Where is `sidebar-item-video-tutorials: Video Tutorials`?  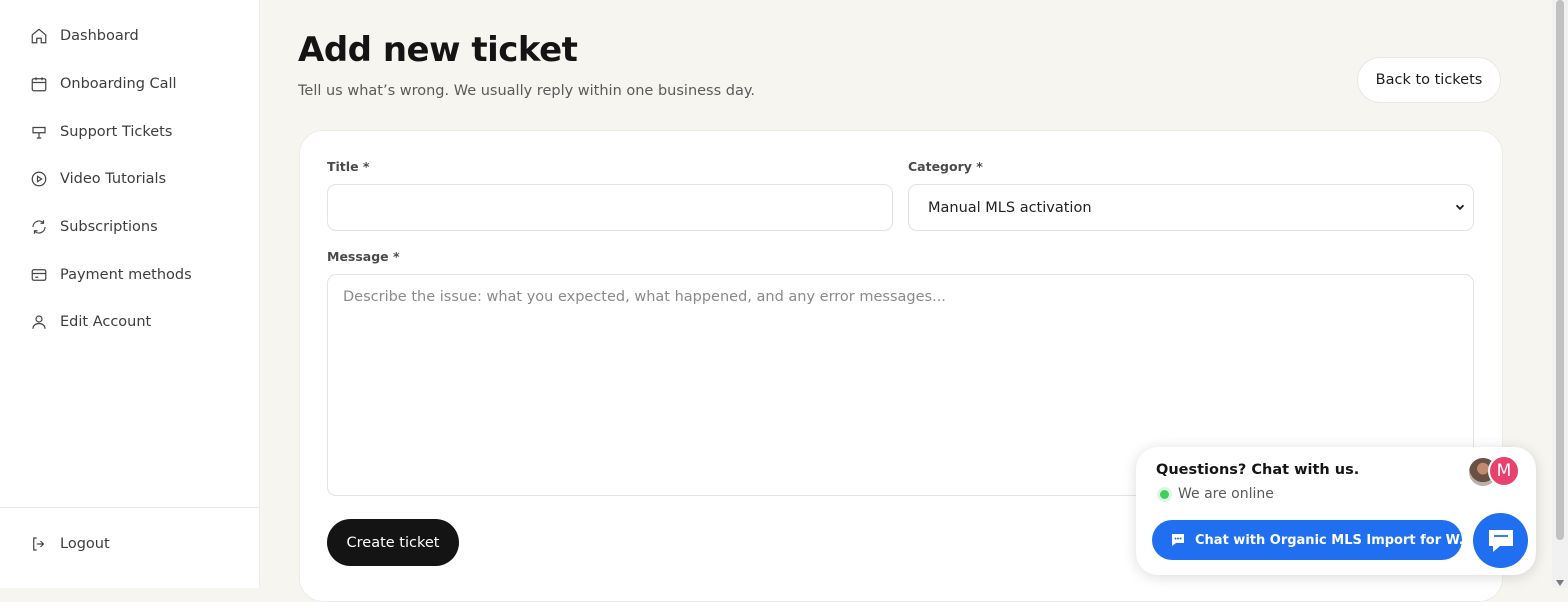 sidebar-item-video-tutorials: Video Tutorials is located at coordinates (98, 179).